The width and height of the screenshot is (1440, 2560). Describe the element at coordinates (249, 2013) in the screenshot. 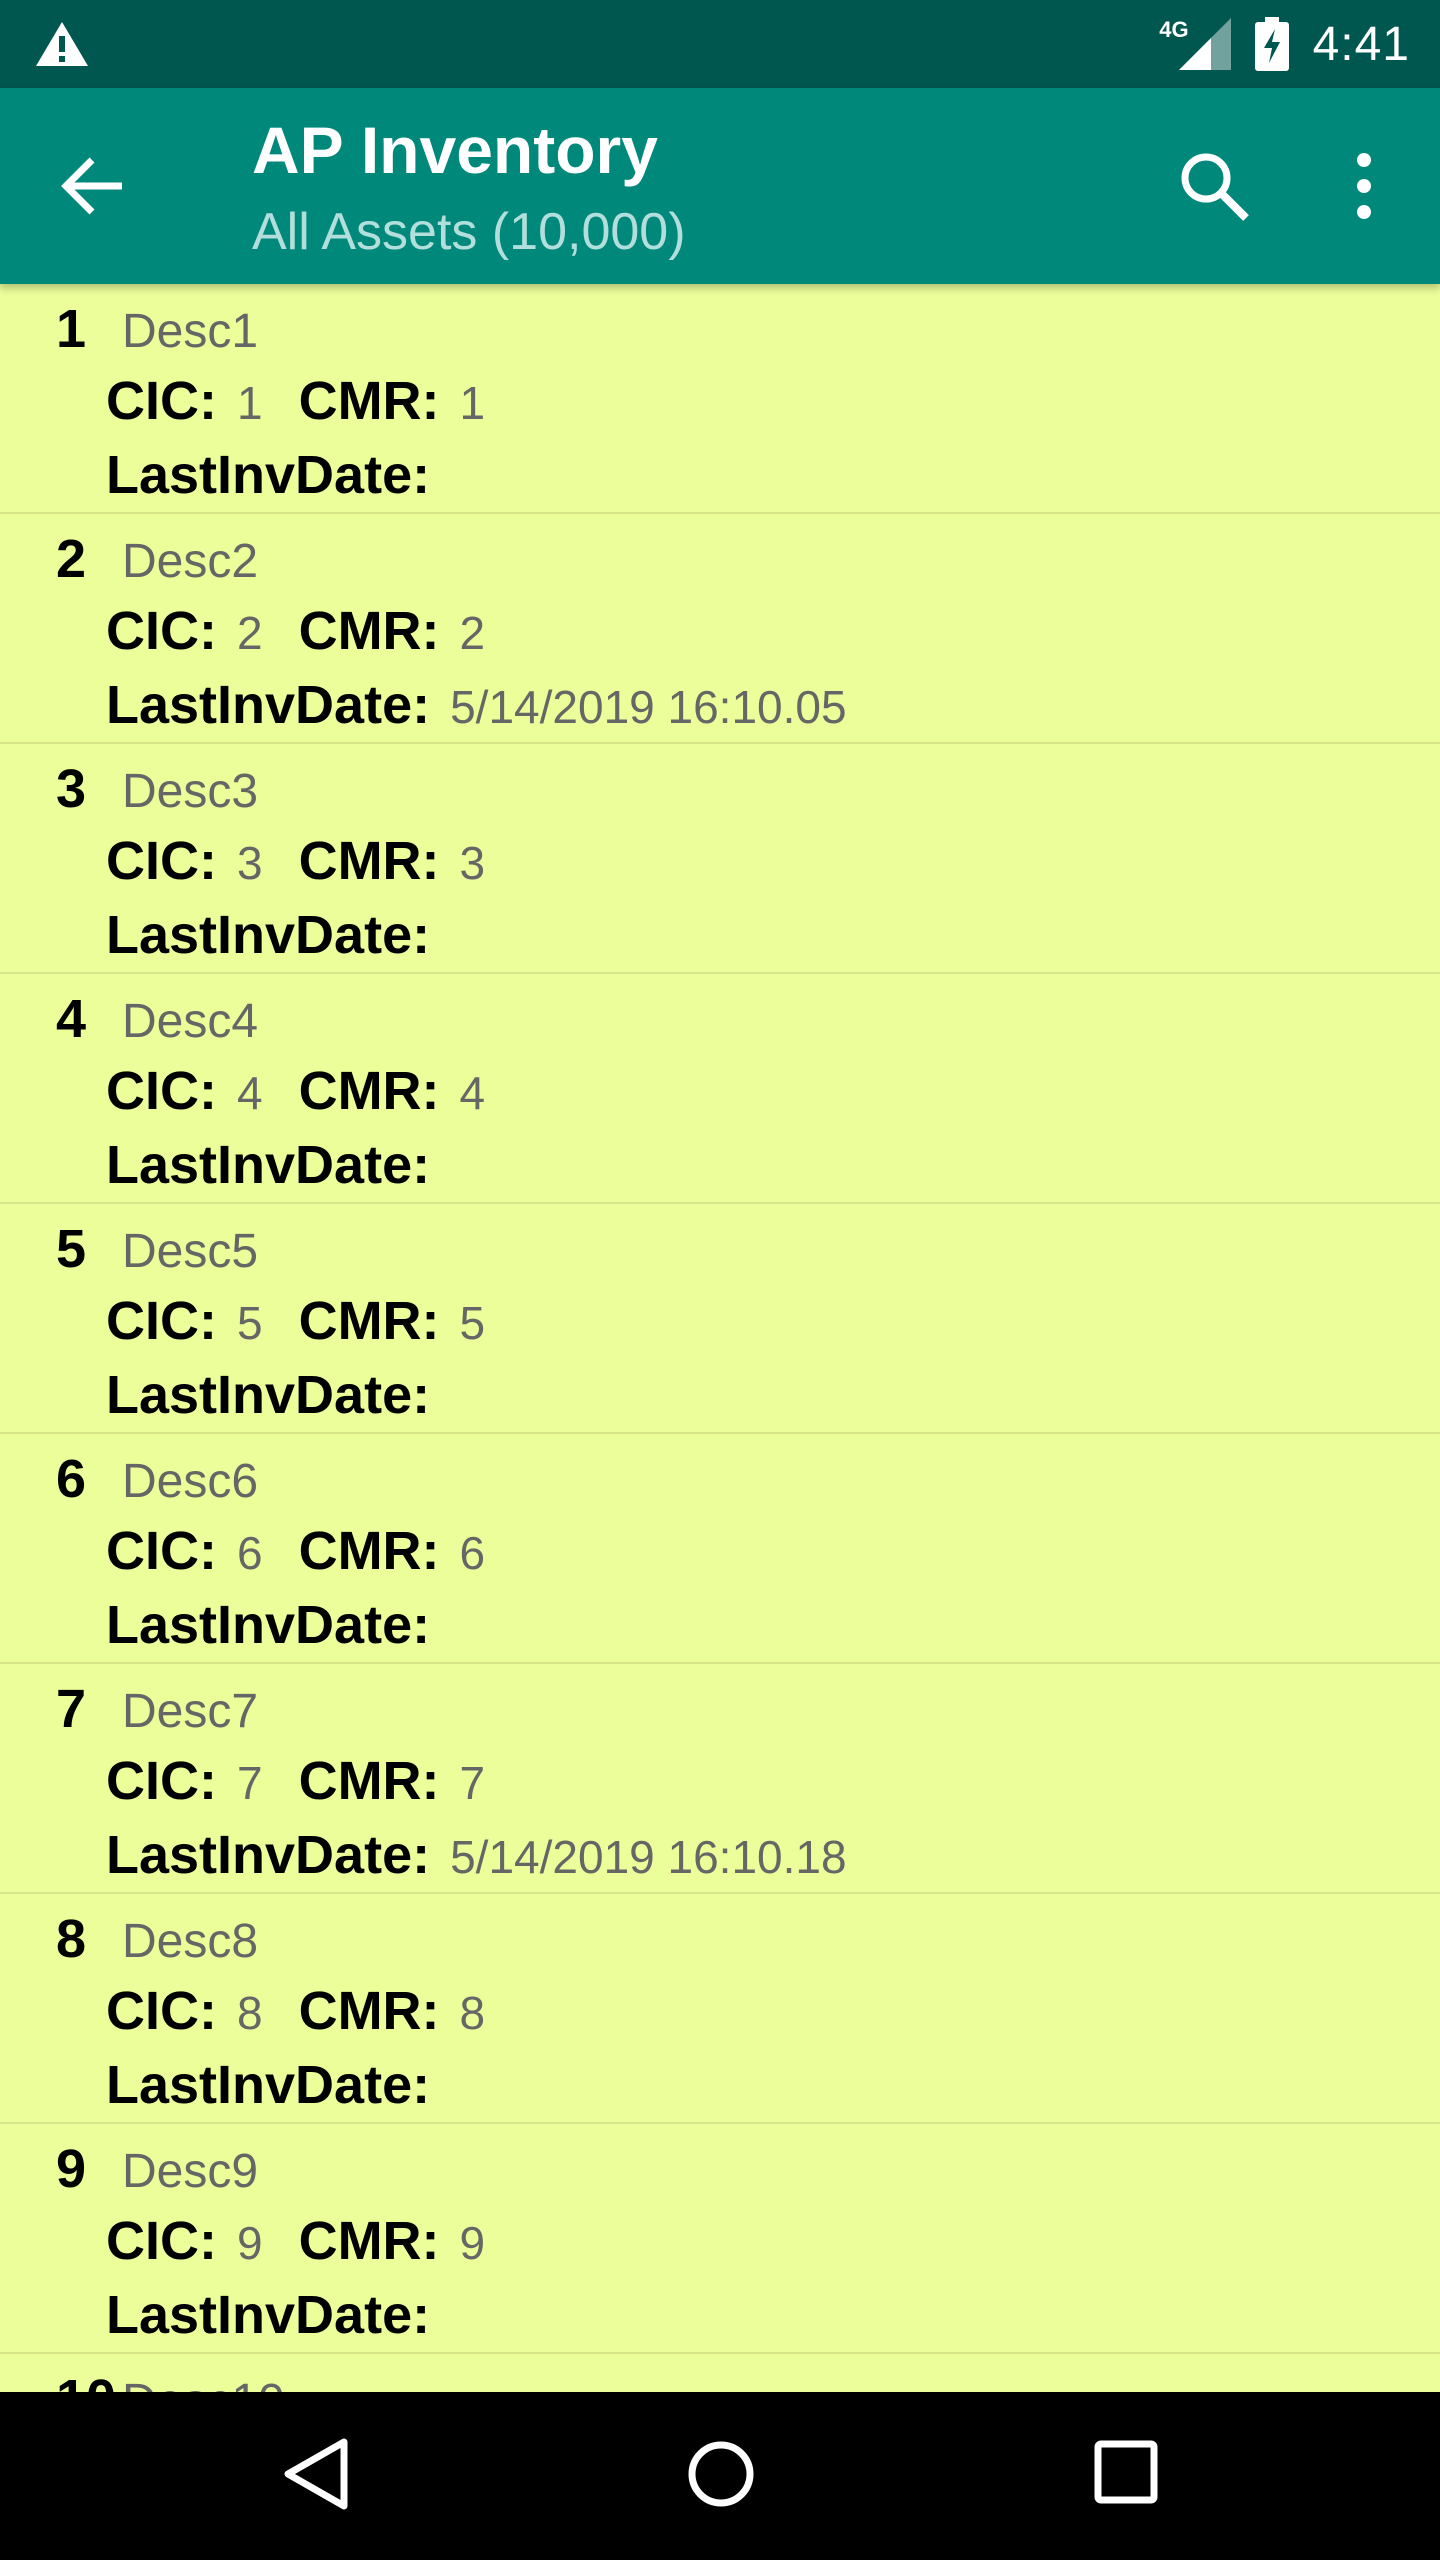

I see `cic-value: 8` at that location.